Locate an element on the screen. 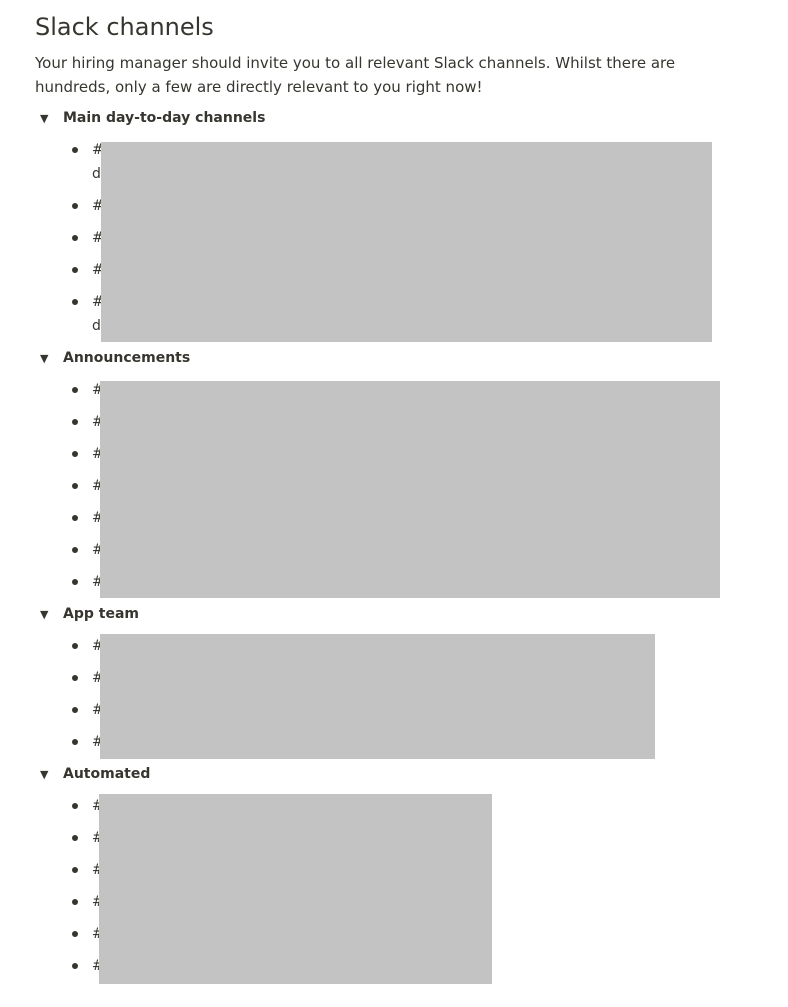 The width and height of the screenshot is (788, 1007). toggle-app-team: ▼ App team is located at coordinates (87, 614).